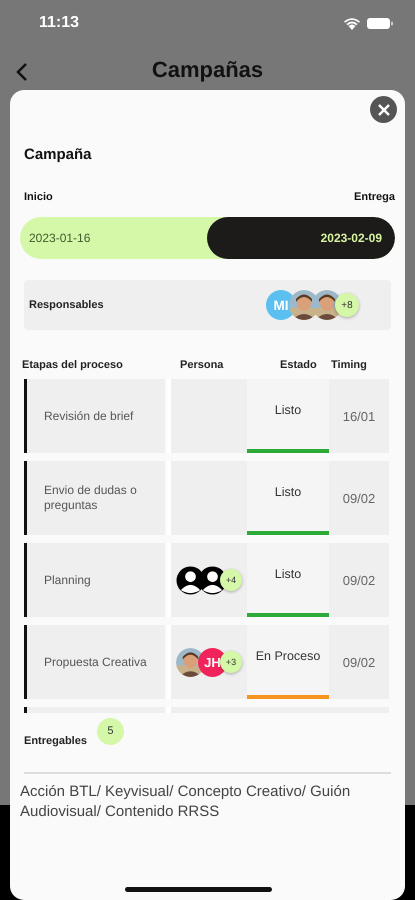 The height and width of the screenshot is (900, 415). I want to click on sheet-title: Campaña, so click(58, 154).